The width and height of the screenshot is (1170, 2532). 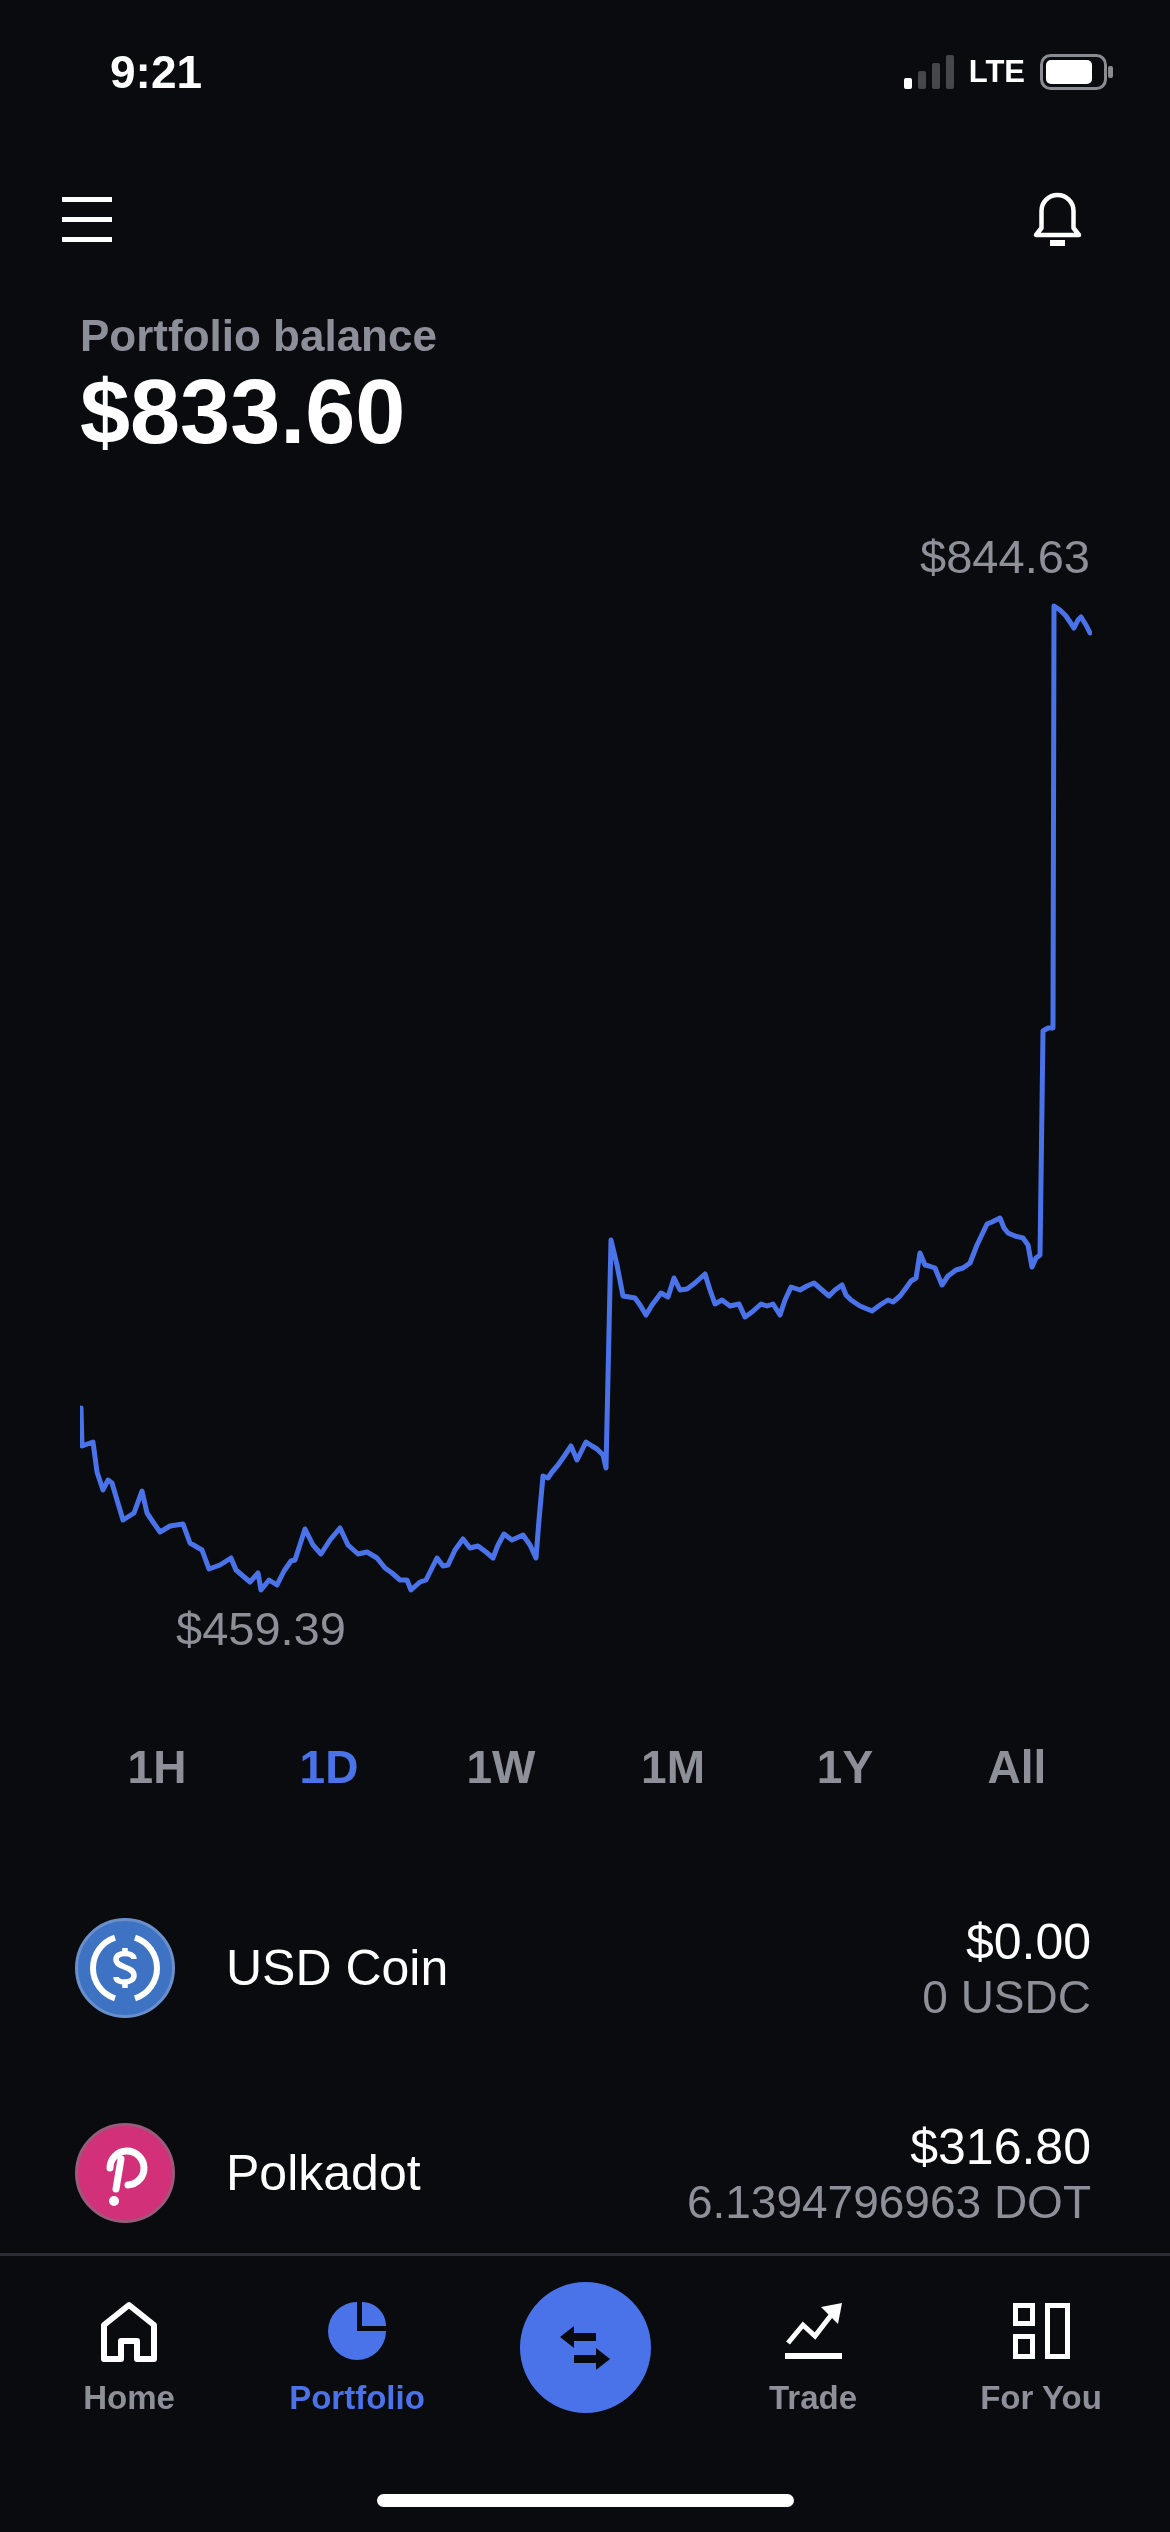 I want to click on asset-value: $0.00, so click(x=1028, y=1942).